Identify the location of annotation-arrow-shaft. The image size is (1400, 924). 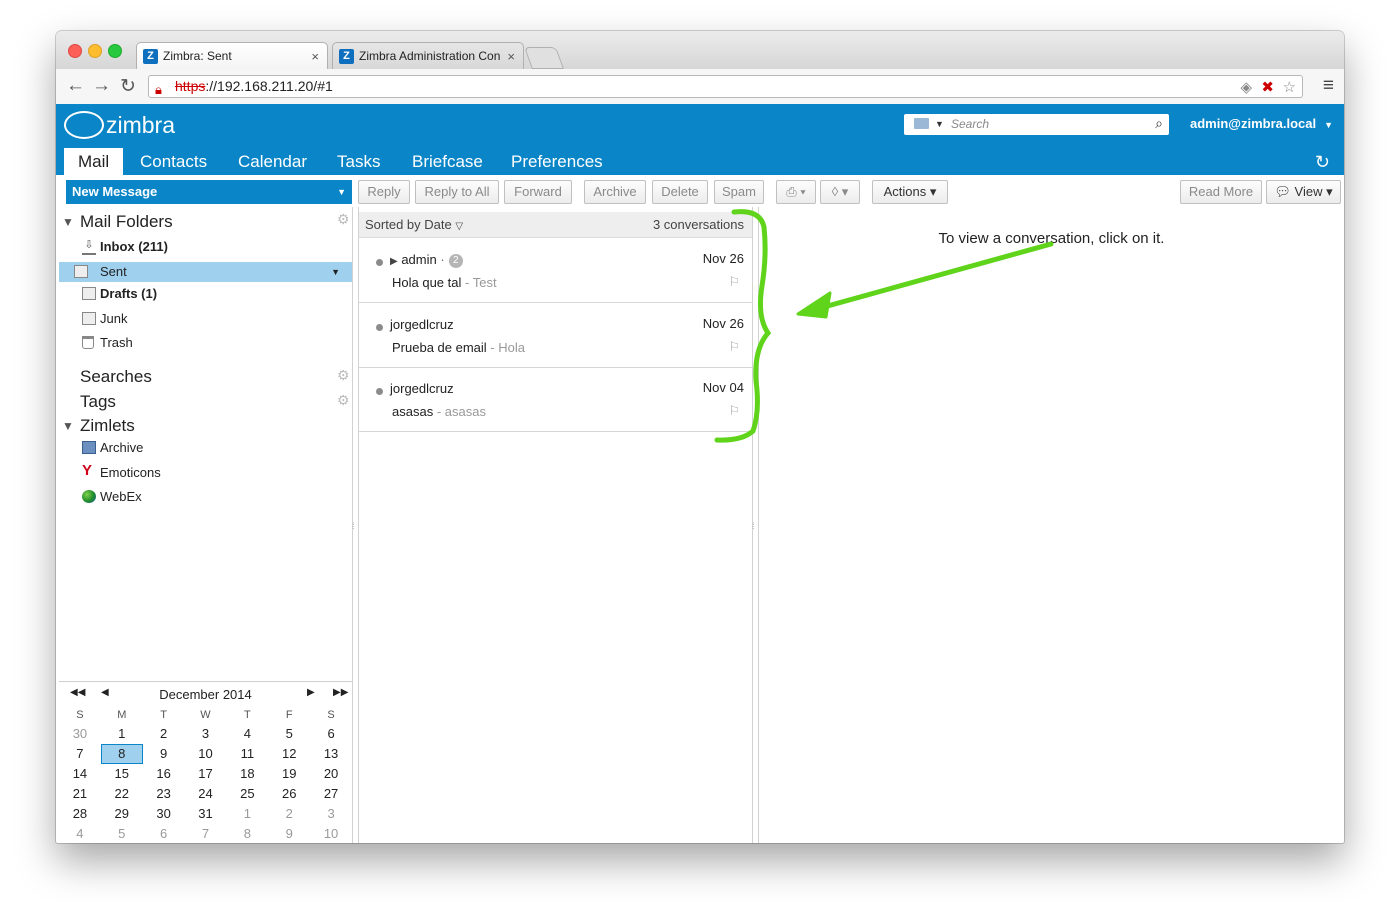
(937, 275).